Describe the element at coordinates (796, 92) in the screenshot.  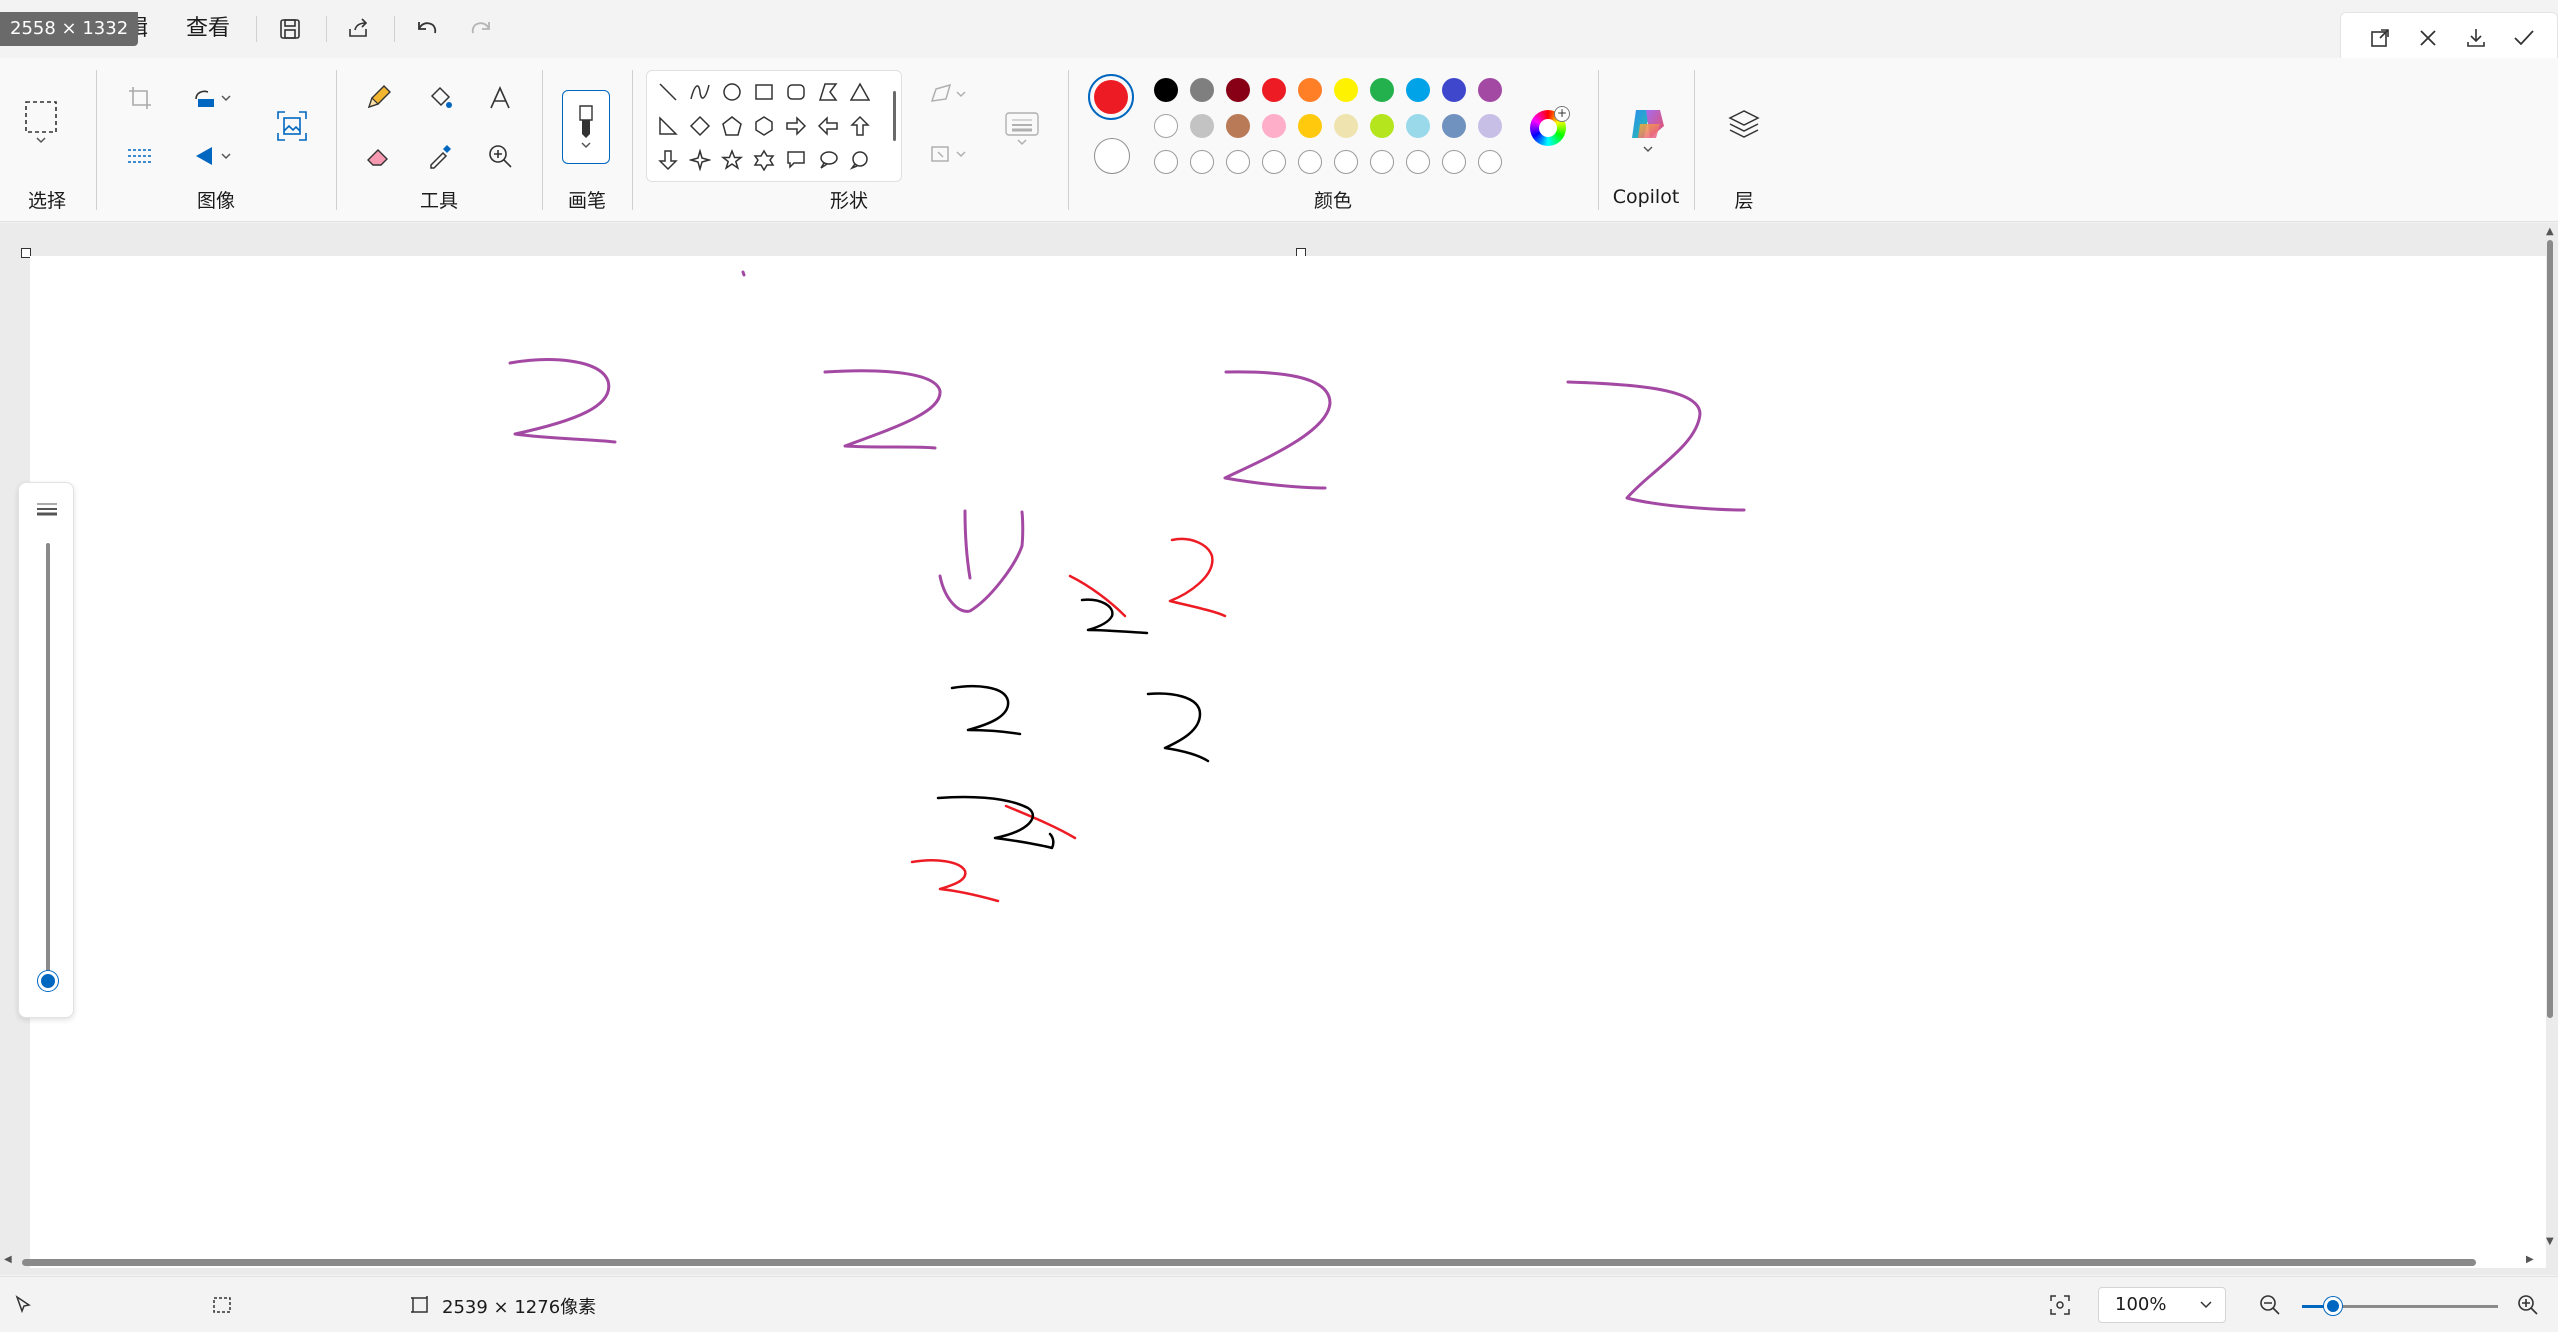
I see `rounded-rectangle-shape-icon` at that location.